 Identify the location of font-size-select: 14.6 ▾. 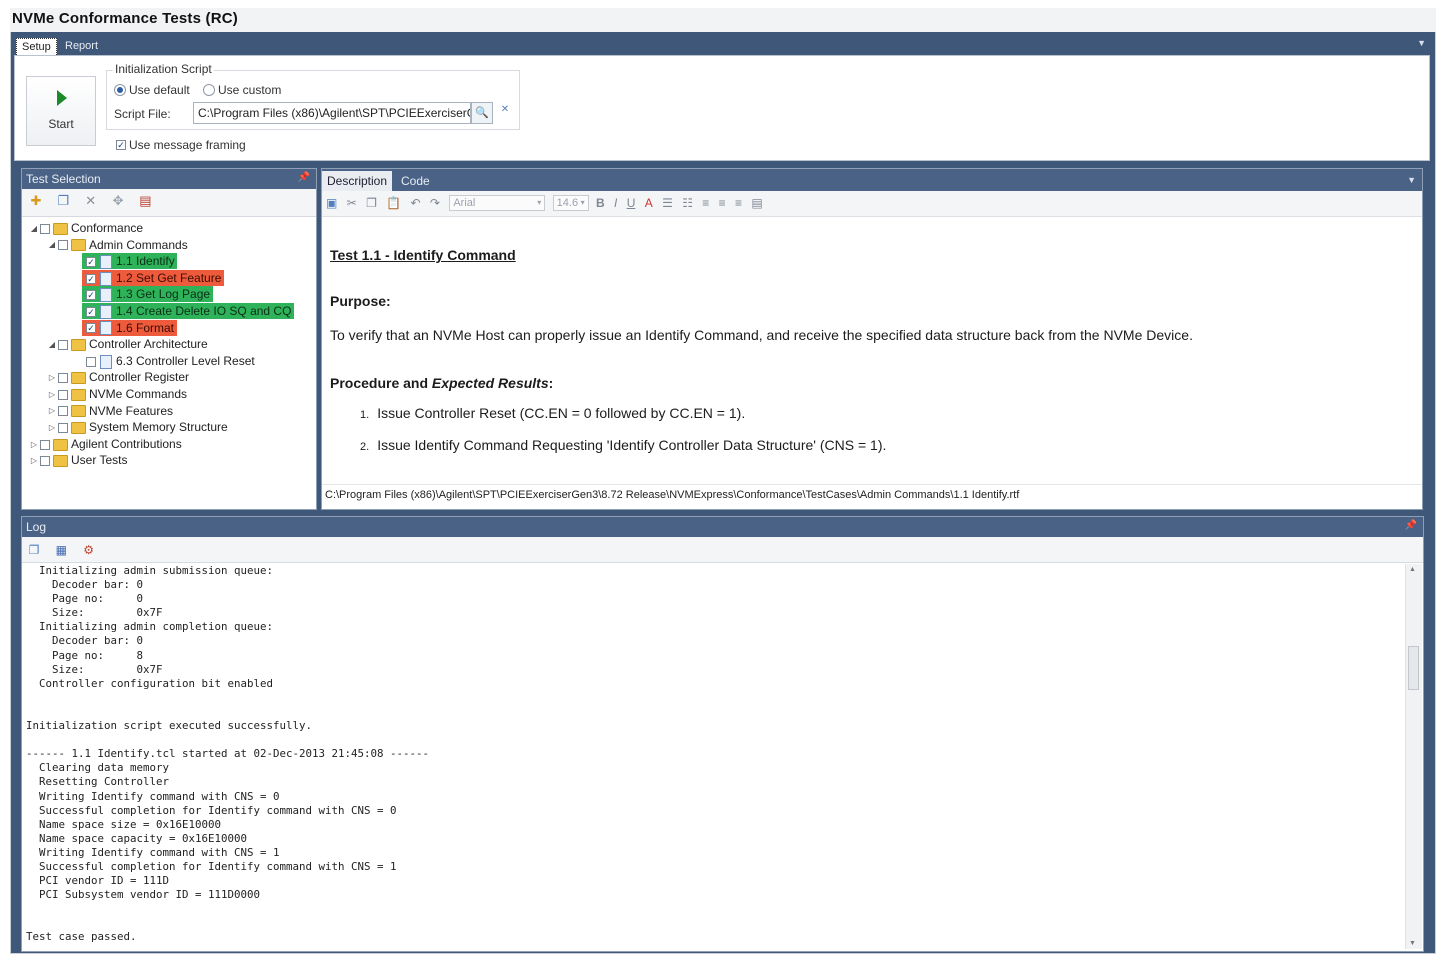
(570, 203).